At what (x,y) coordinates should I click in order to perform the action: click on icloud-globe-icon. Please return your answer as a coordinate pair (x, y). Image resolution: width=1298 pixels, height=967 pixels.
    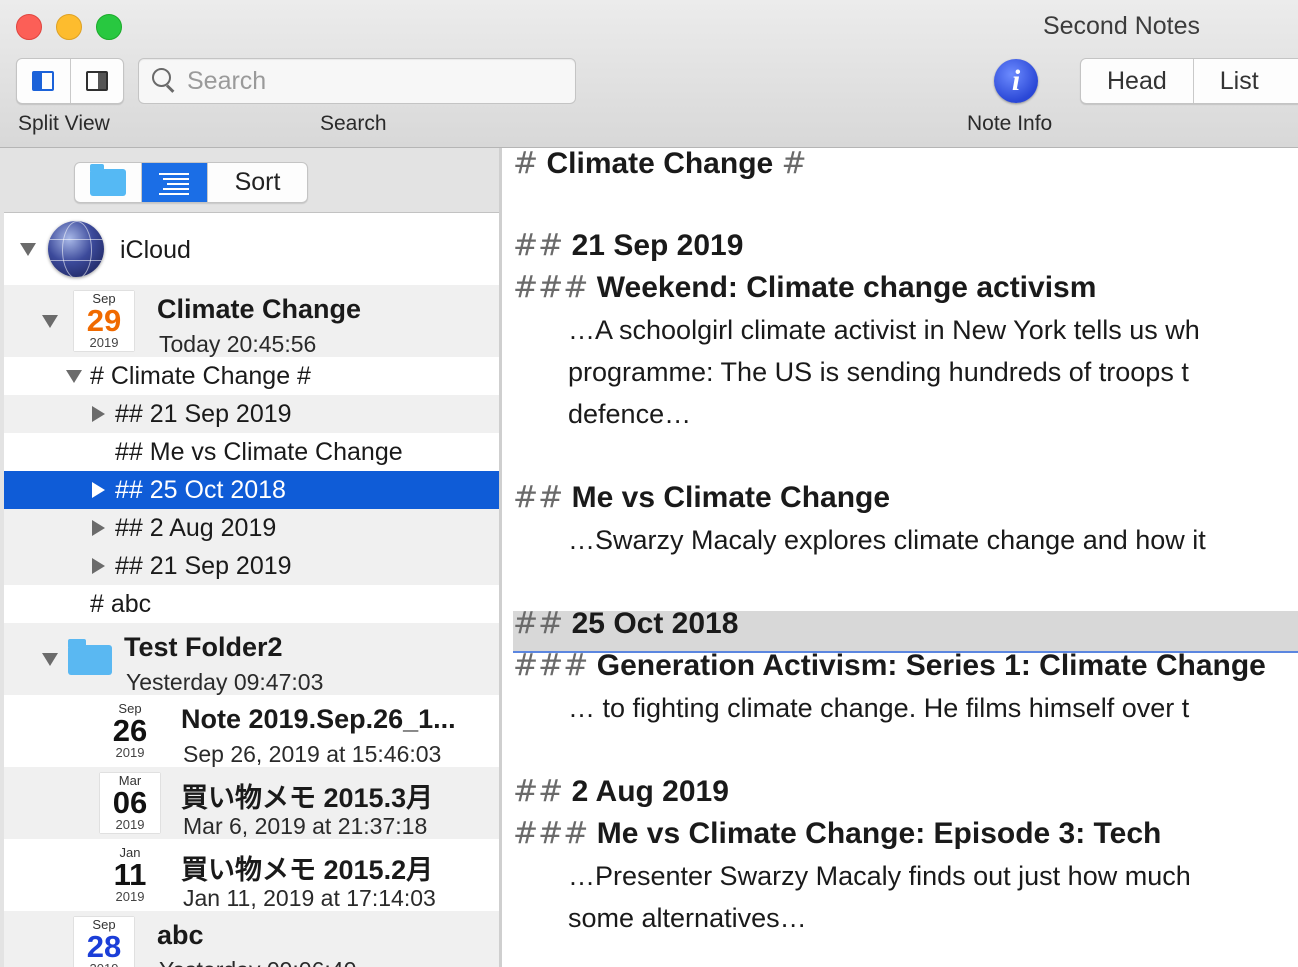
    Looking at the image, I should click on (76, 249).